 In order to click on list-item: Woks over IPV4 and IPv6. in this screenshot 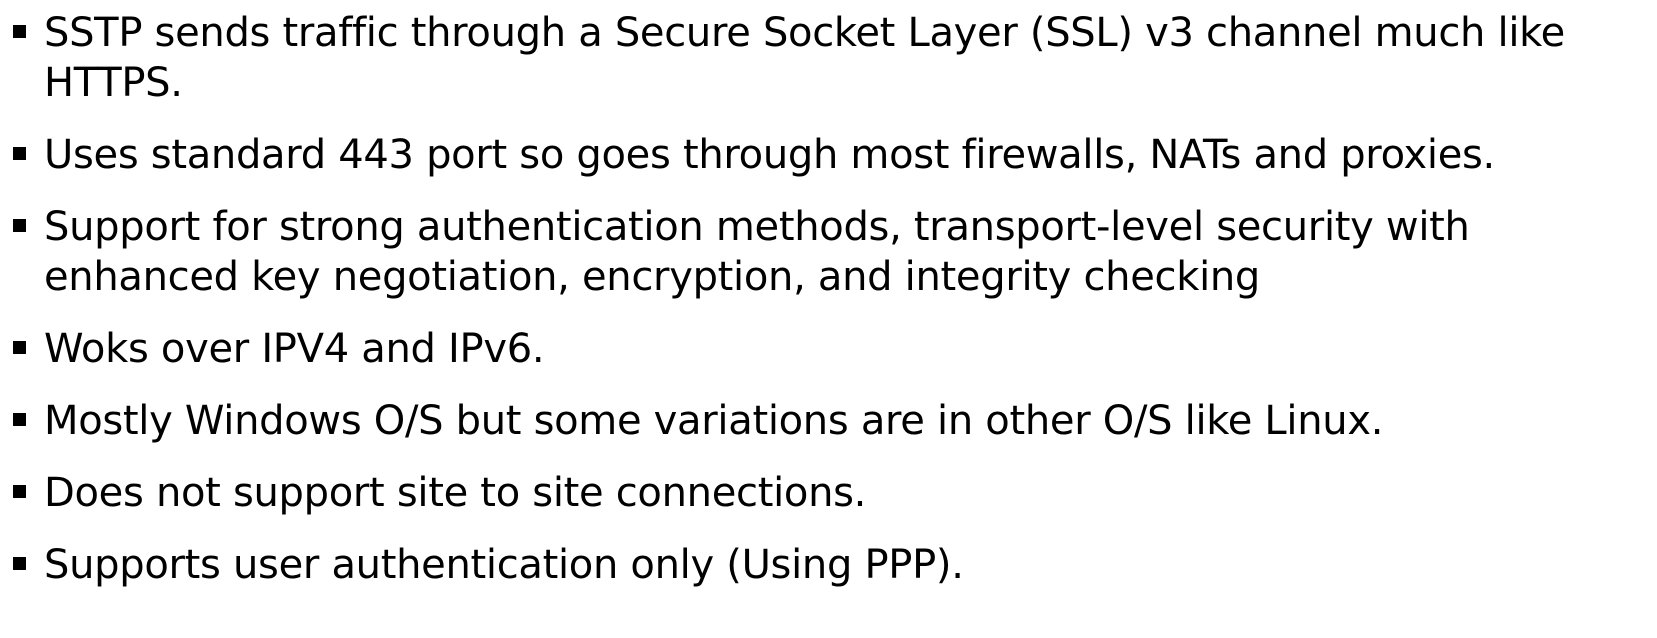, I will do `click(828, 349)`.